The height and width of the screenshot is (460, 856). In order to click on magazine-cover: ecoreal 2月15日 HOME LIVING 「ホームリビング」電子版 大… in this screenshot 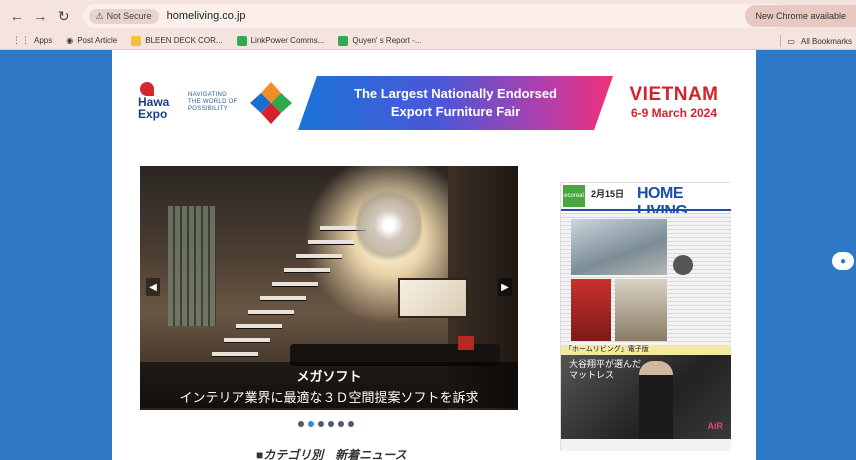, I will do `click(645, 316)`.